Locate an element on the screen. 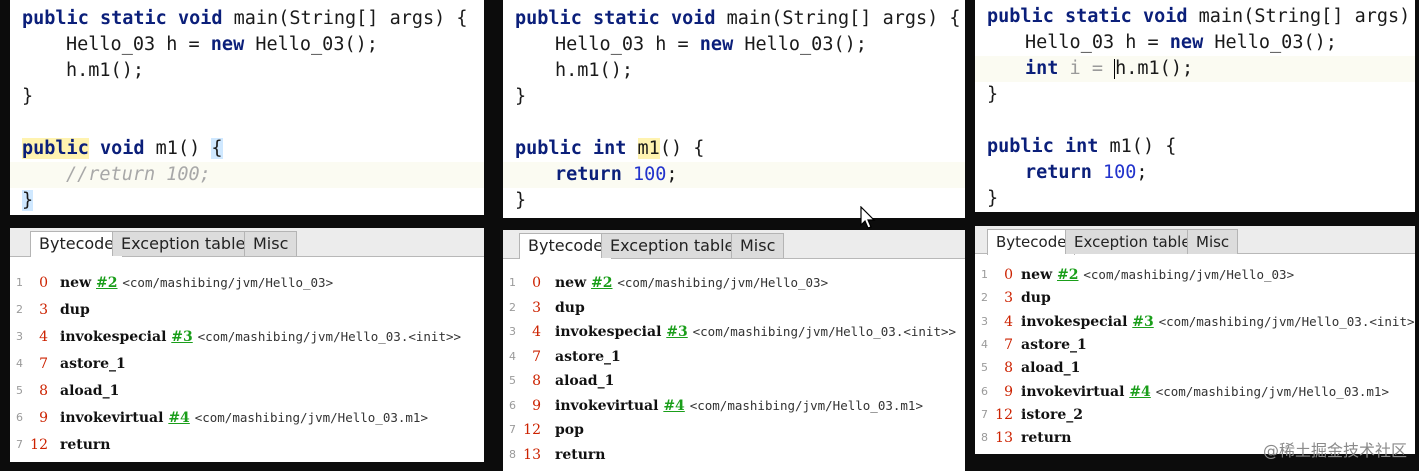 The image size is (1419, 471). bytecode-offset: 13 is located at coordinates (1004, 438).